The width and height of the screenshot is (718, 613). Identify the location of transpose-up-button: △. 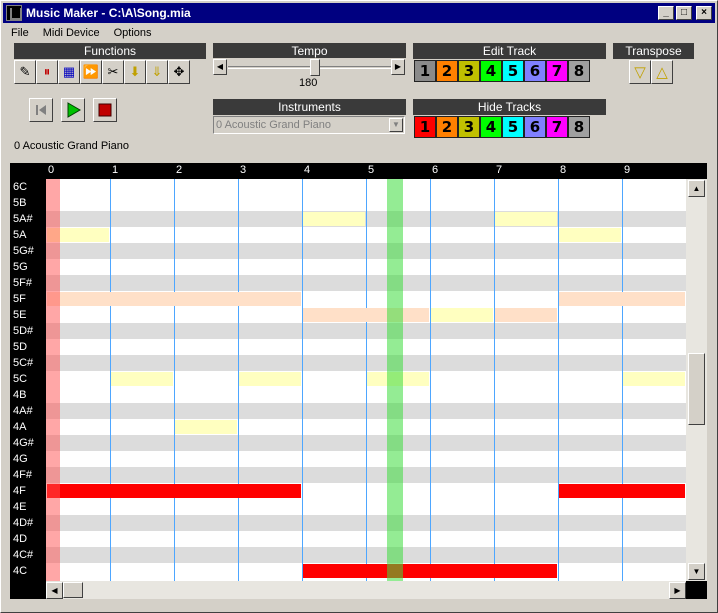
(662, 72).